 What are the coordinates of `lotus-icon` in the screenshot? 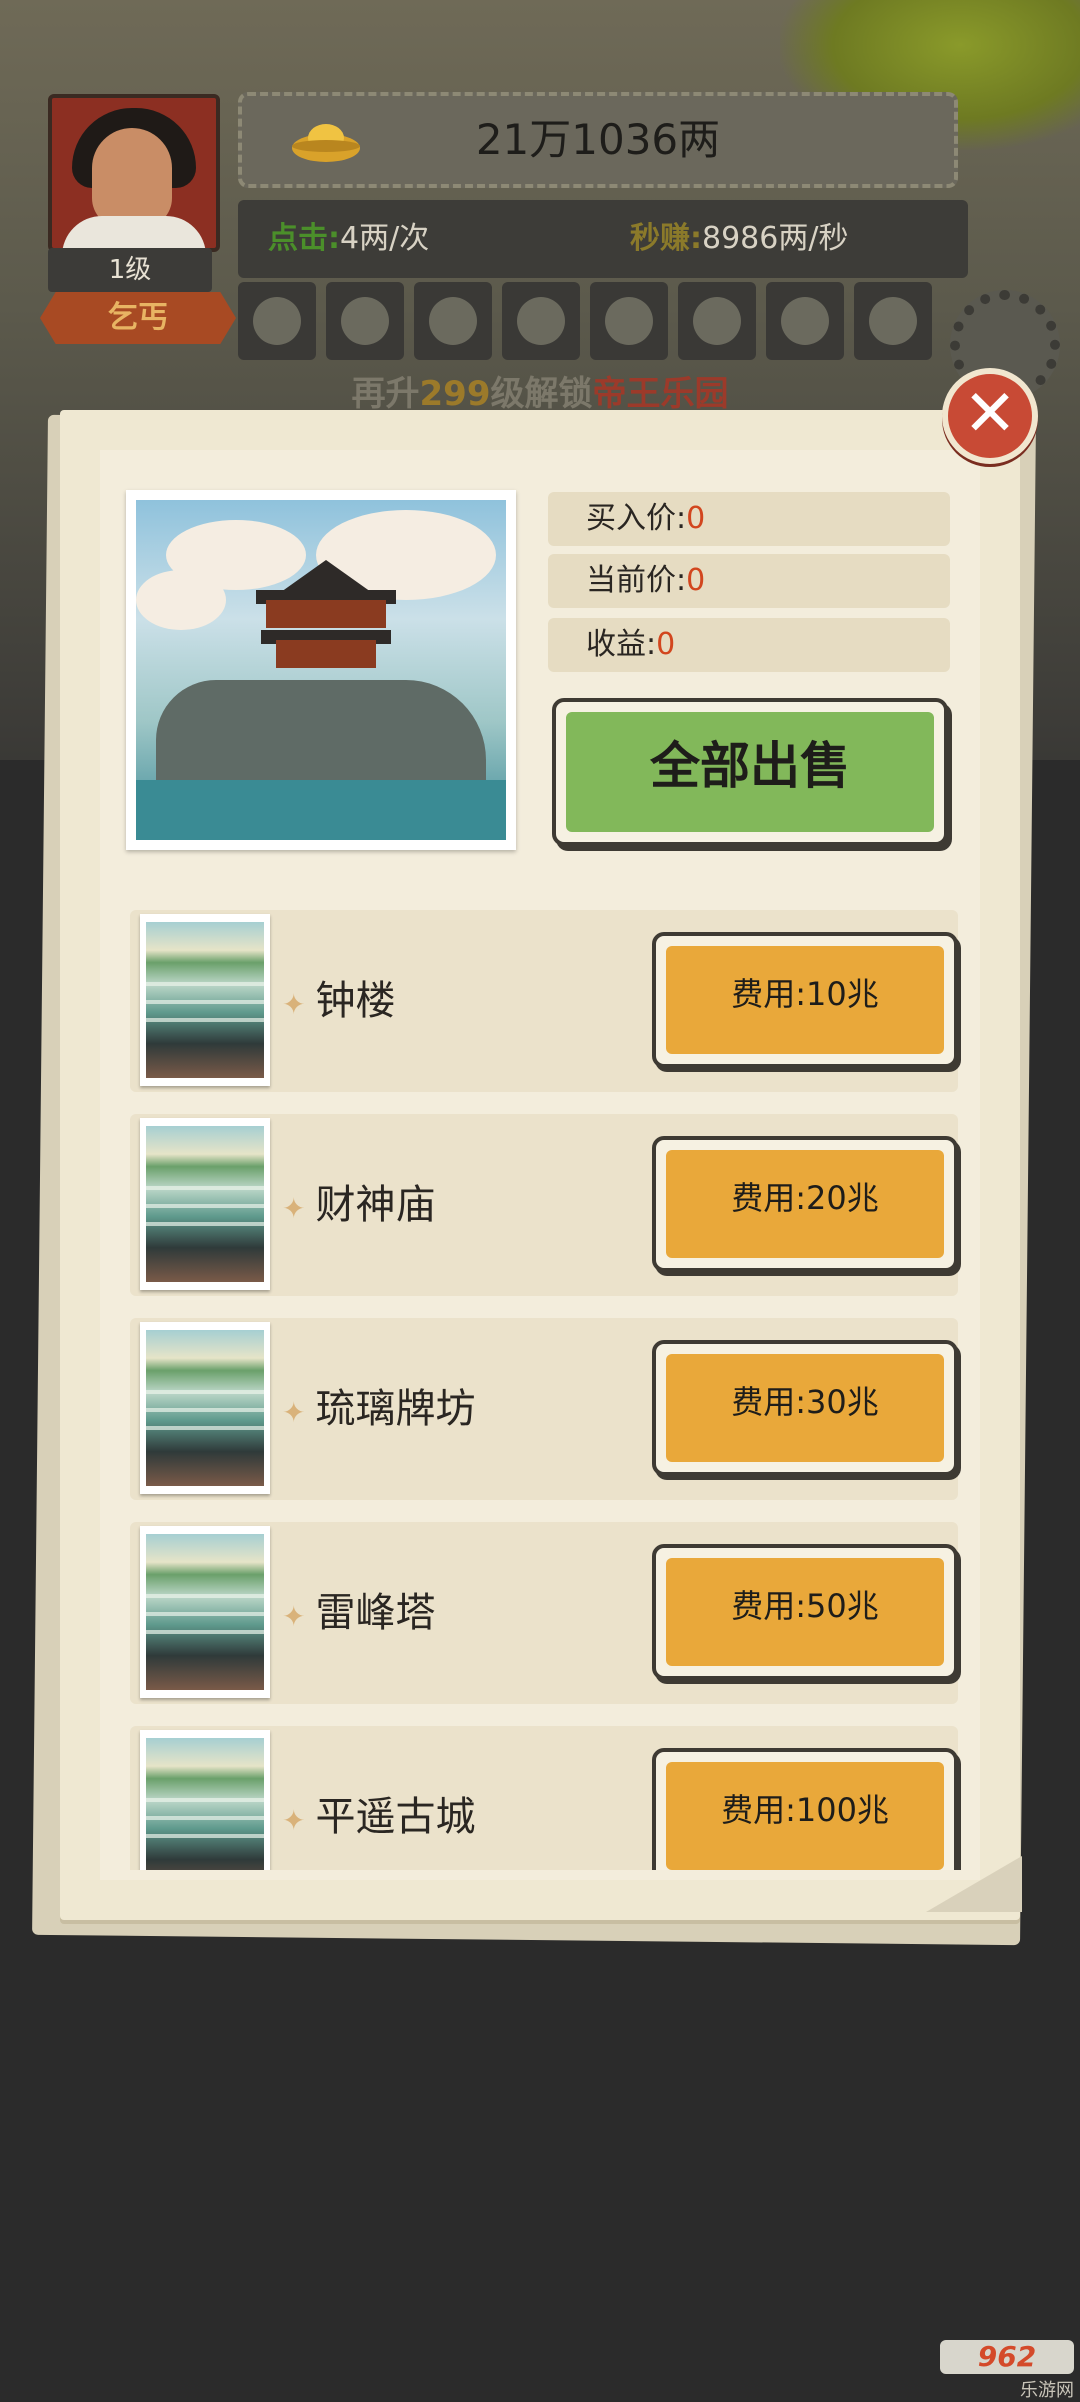 It's located at (453, 321).